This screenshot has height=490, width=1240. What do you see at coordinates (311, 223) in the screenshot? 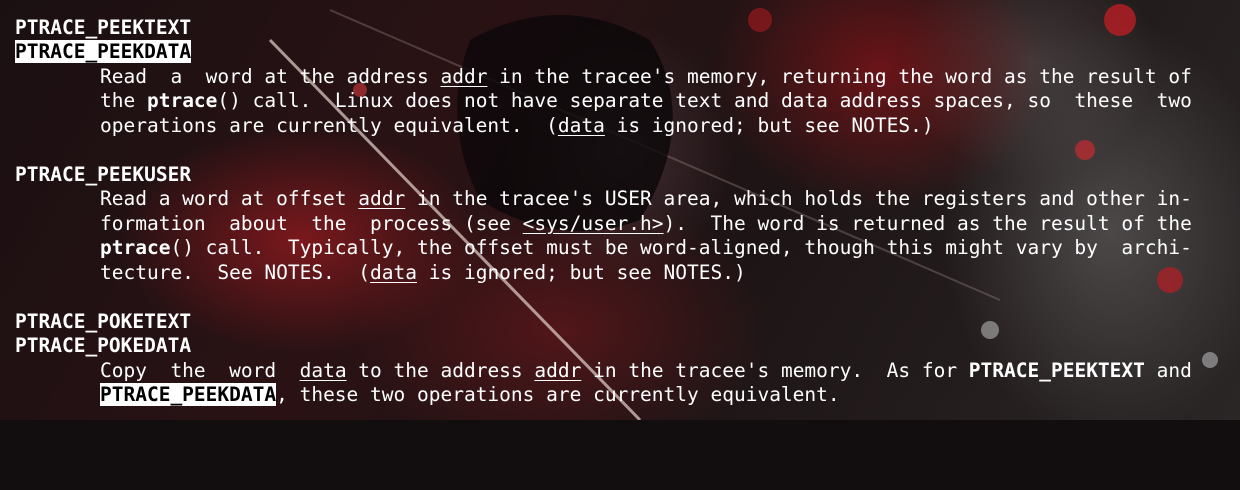
I see `text-span: formation about the process (see` at bounding box center [311, 223].